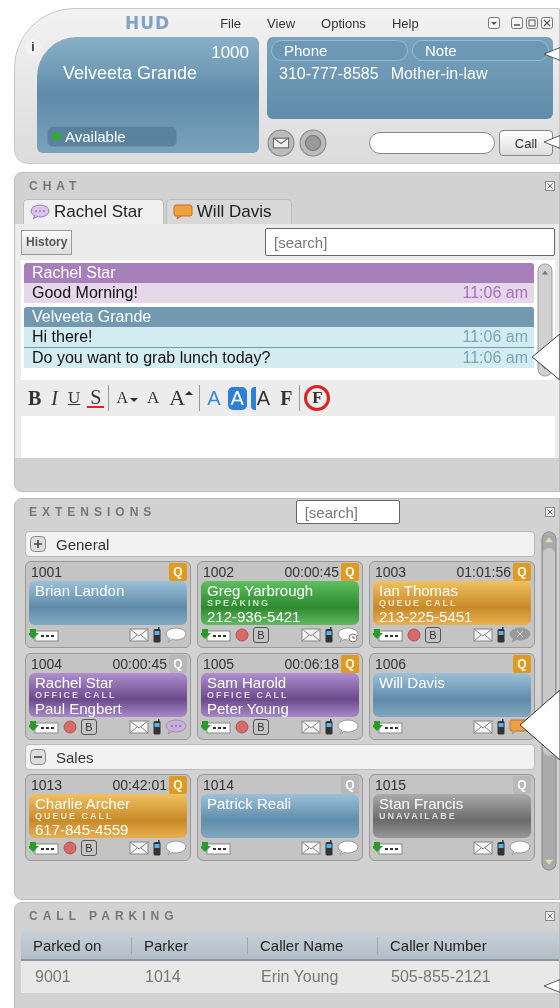 This screenshot has width=560, height=1008. Describe the element at coordinates (391, 785) in the screenshot. I see `extension-number: 1015` at that location.